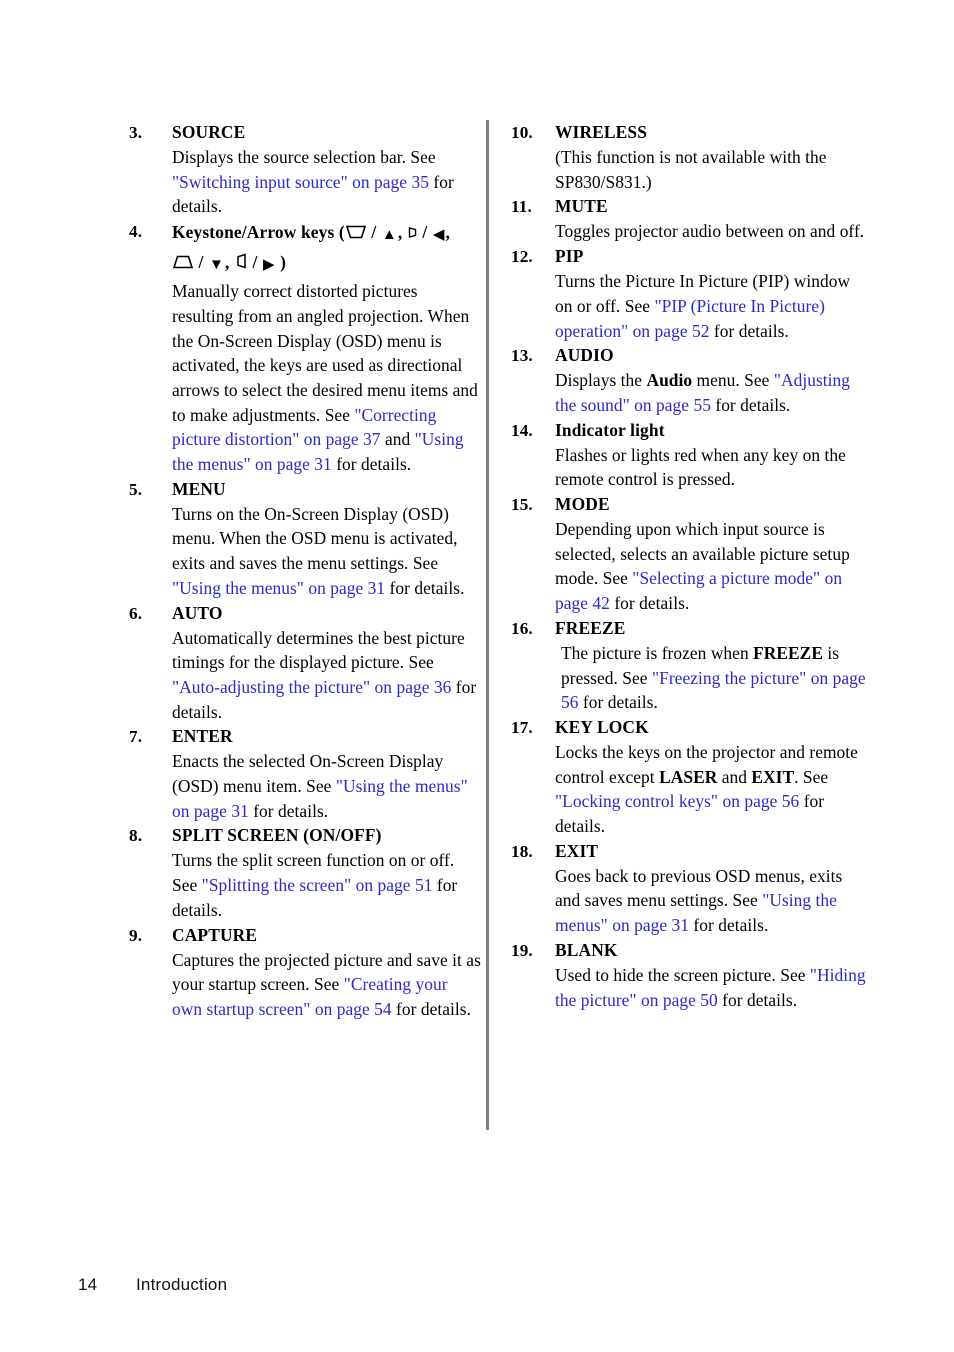 The height and width of the screenshot is (1352, 954). What do you see at coordinates (712, 851) in the screenshot?
I see `item-title: EXIT` at bounding box center [712, 851].